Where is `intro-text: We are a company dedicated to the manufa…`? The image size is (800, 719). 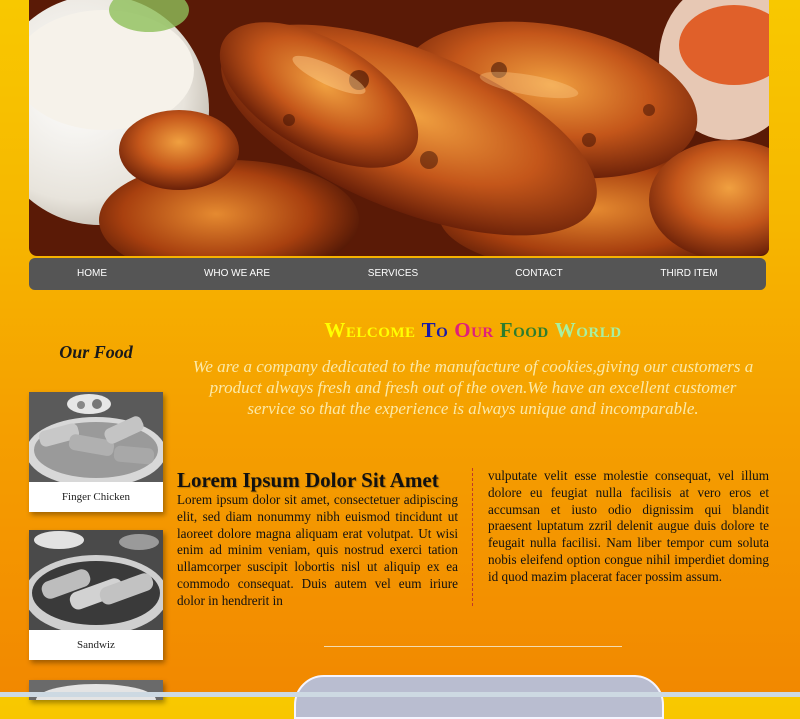
intro-text: We are a company dedicated to the manufa… is located at coordinates (473, 387).